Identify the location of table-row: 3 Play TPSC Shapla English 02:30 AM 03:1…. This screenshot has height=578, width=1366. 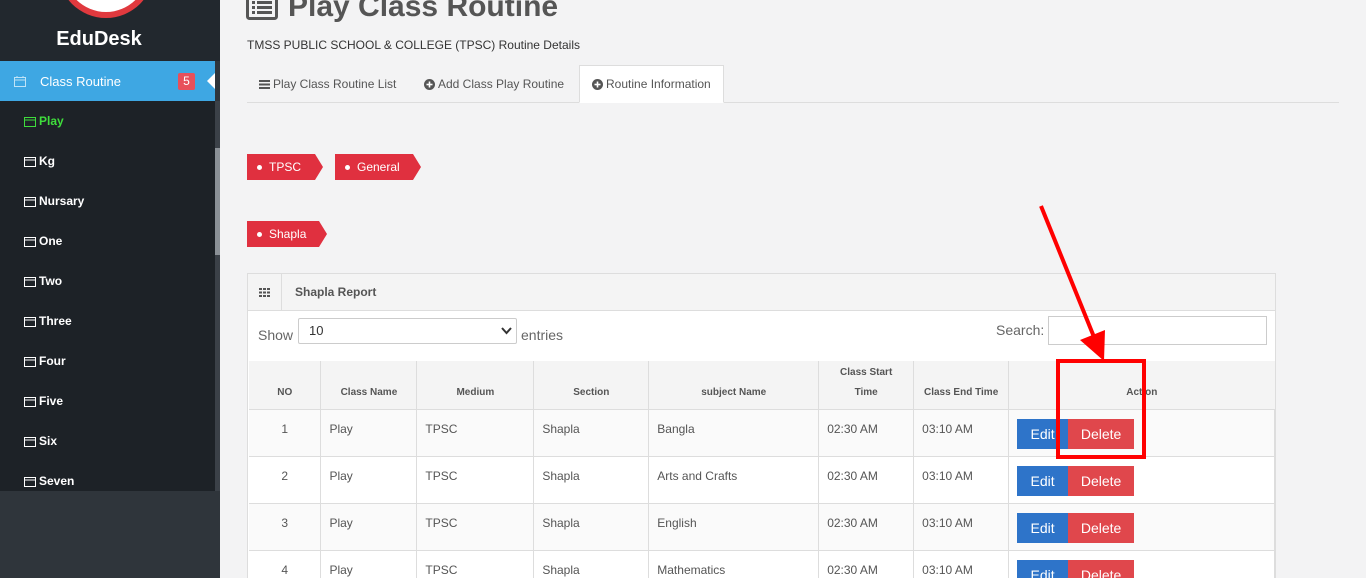
(762, 526).